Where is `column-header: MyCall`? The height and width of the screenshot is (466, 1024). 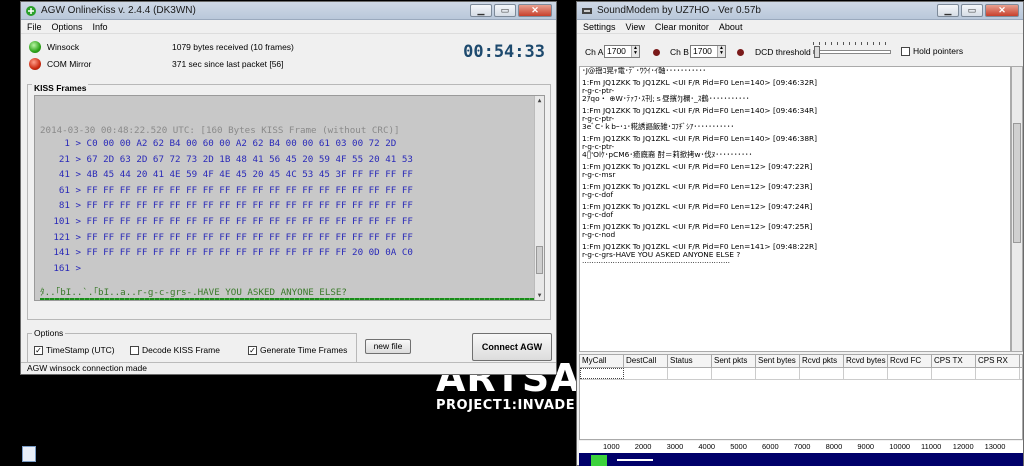 column-header: MyCall is located at coordinates (602, 361).